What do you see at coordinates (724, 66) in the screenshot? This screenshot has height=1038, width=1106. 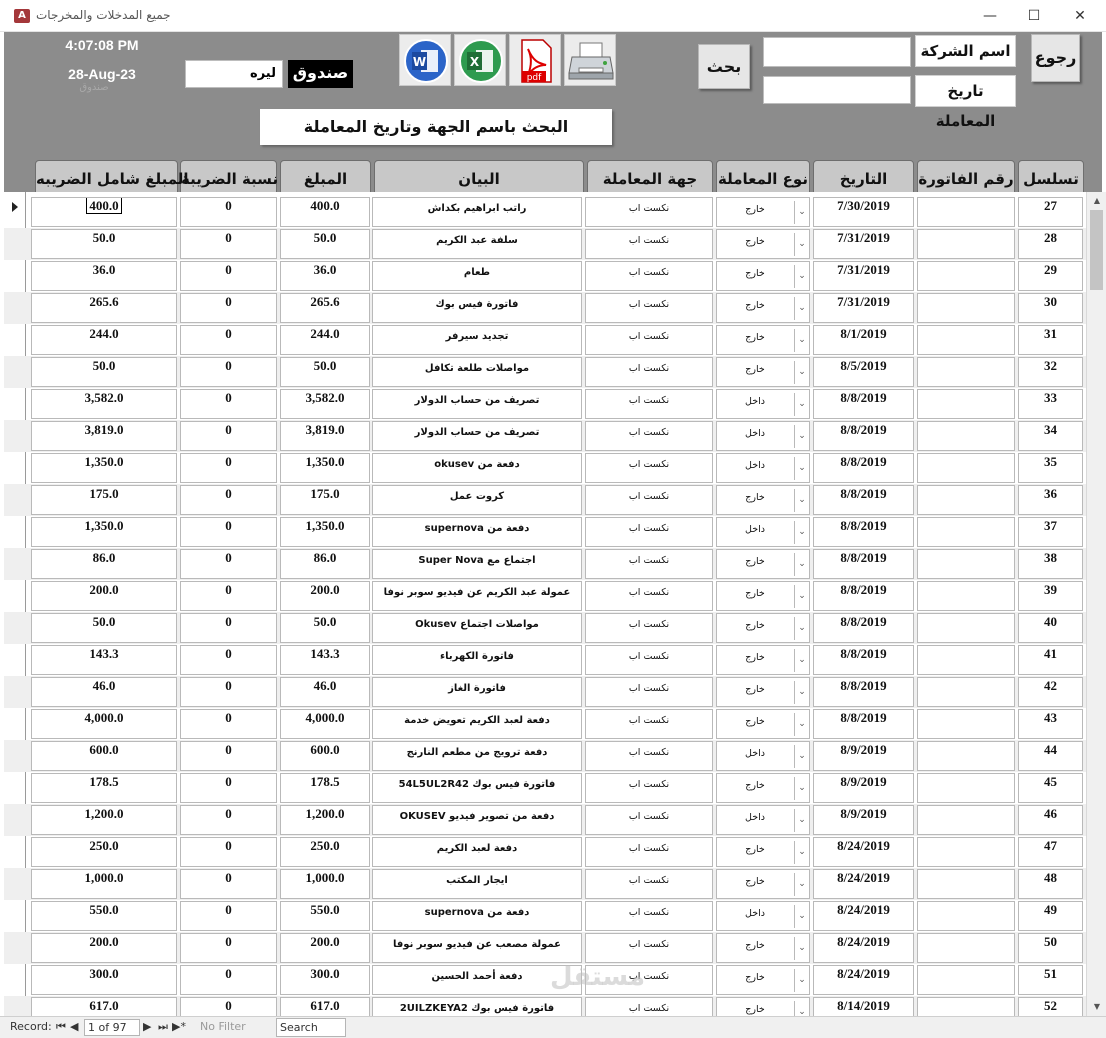 I see `search-button: بحث` at bounding box center [724, 66].